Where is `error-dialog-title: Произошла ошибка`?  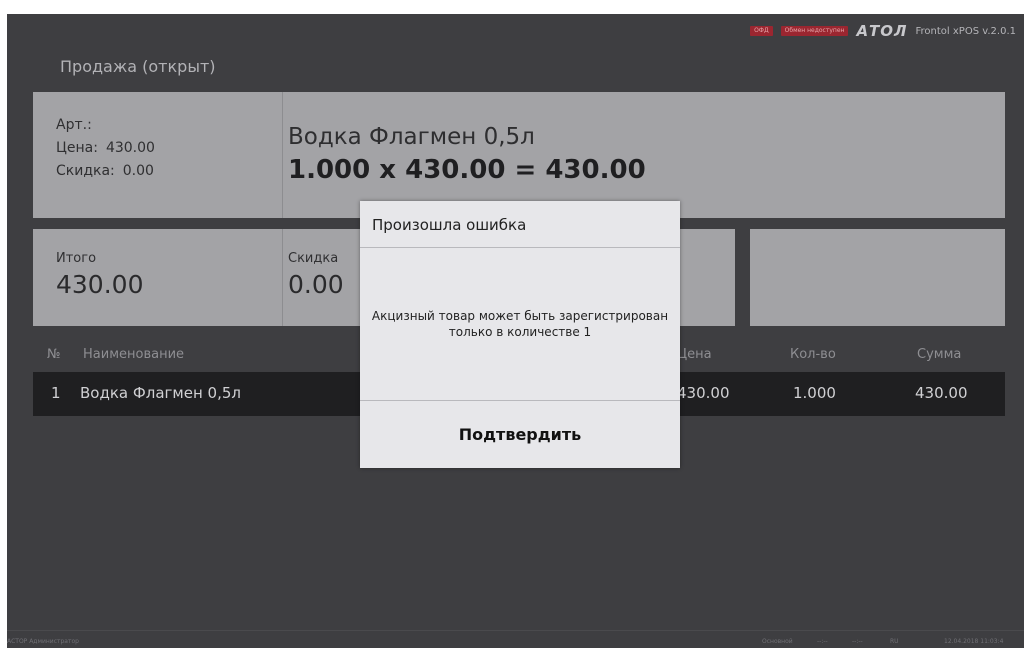
error-dialog-title: Произошла ошибка is located at coordinates (520, 224).